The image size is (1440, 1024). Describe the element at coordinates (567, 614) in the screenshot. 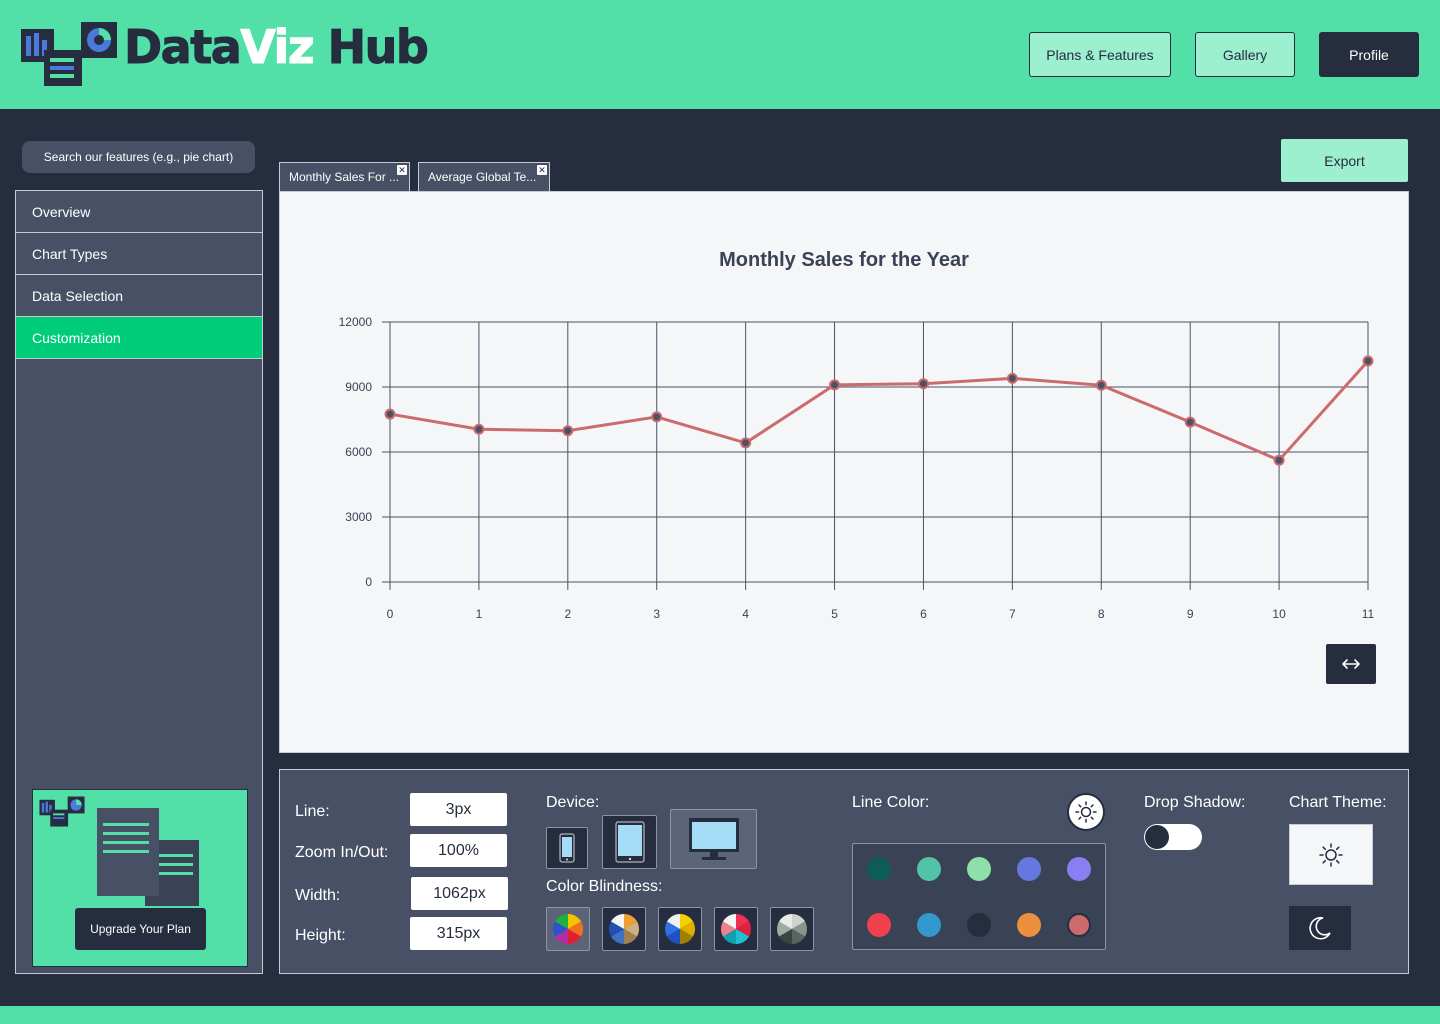

I see `x-tick-label: 2` at that location.